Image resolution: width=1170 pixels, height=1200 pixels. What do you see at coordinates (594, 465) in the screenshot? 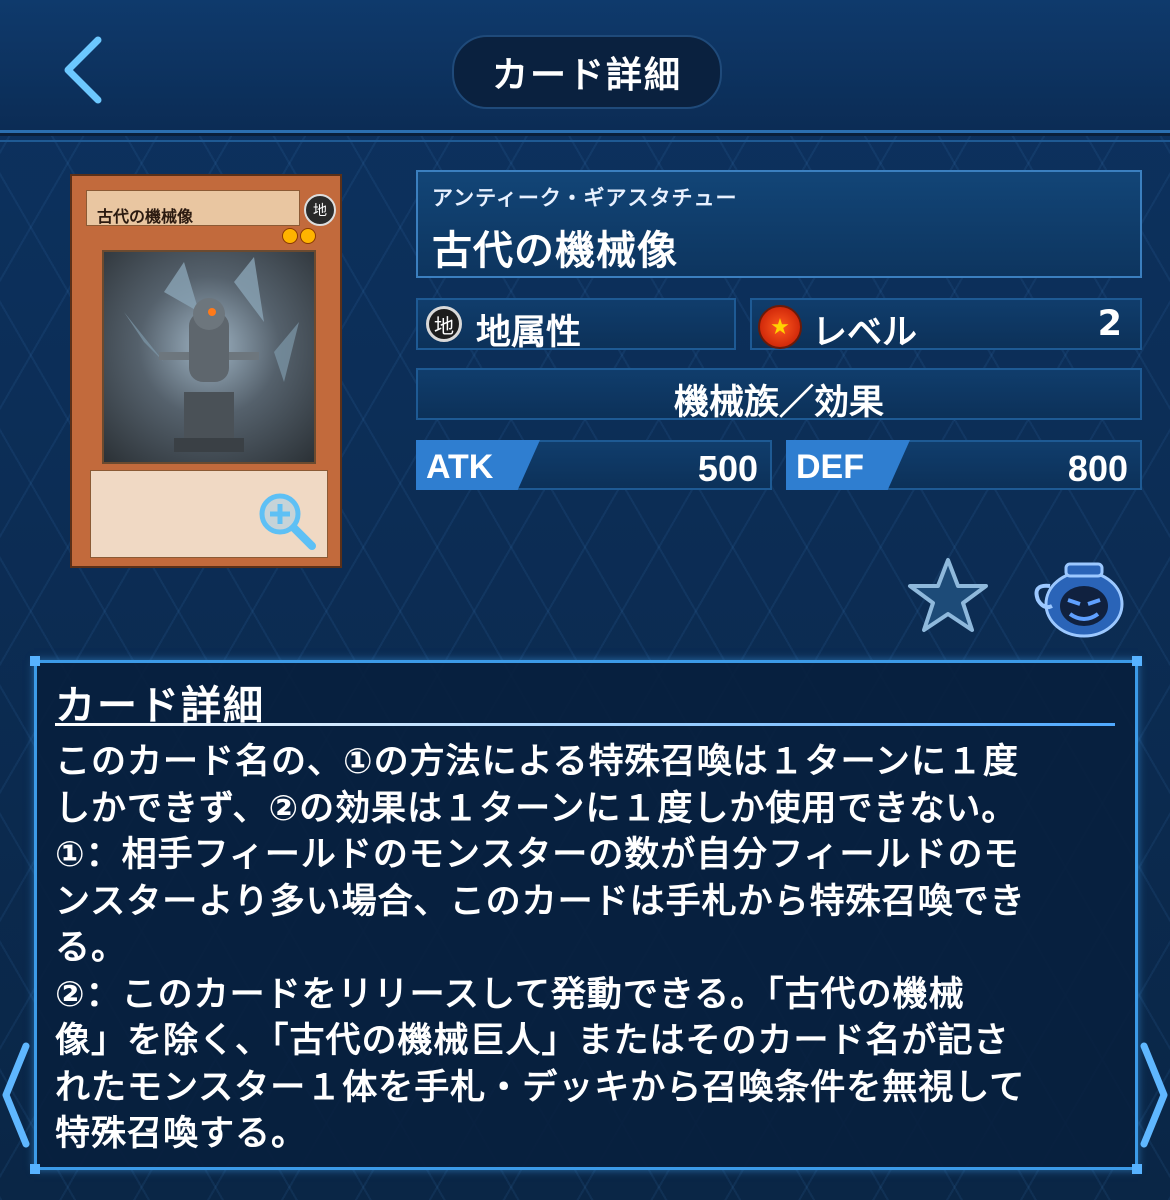
I see `atk-field: ATK 500` at bounding box center [594, 465].